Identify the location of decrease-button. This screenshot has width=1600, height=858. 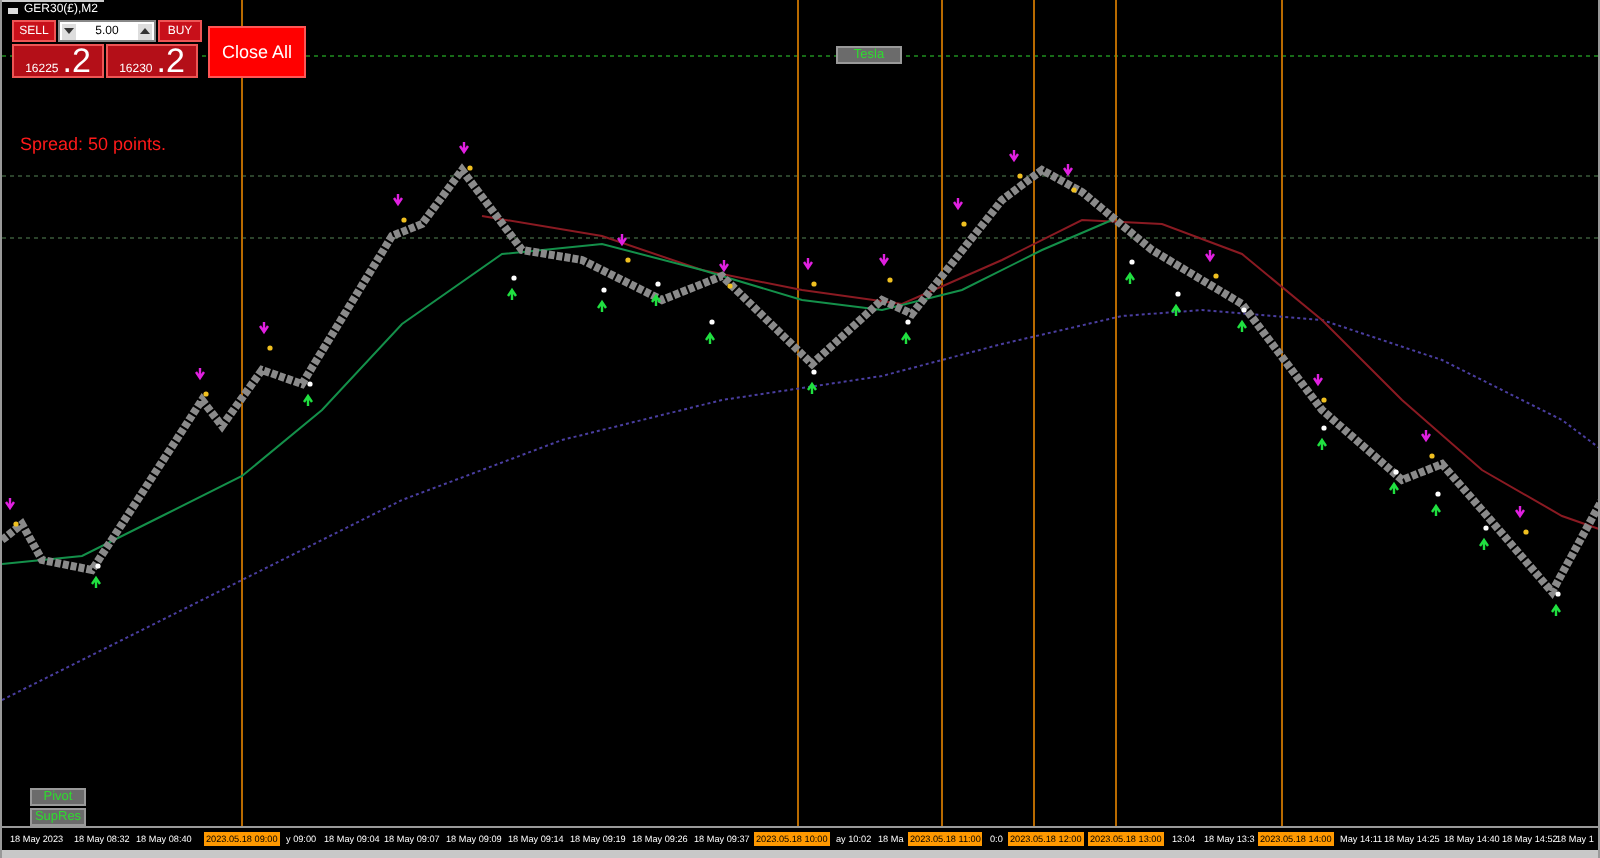
(69, 31).